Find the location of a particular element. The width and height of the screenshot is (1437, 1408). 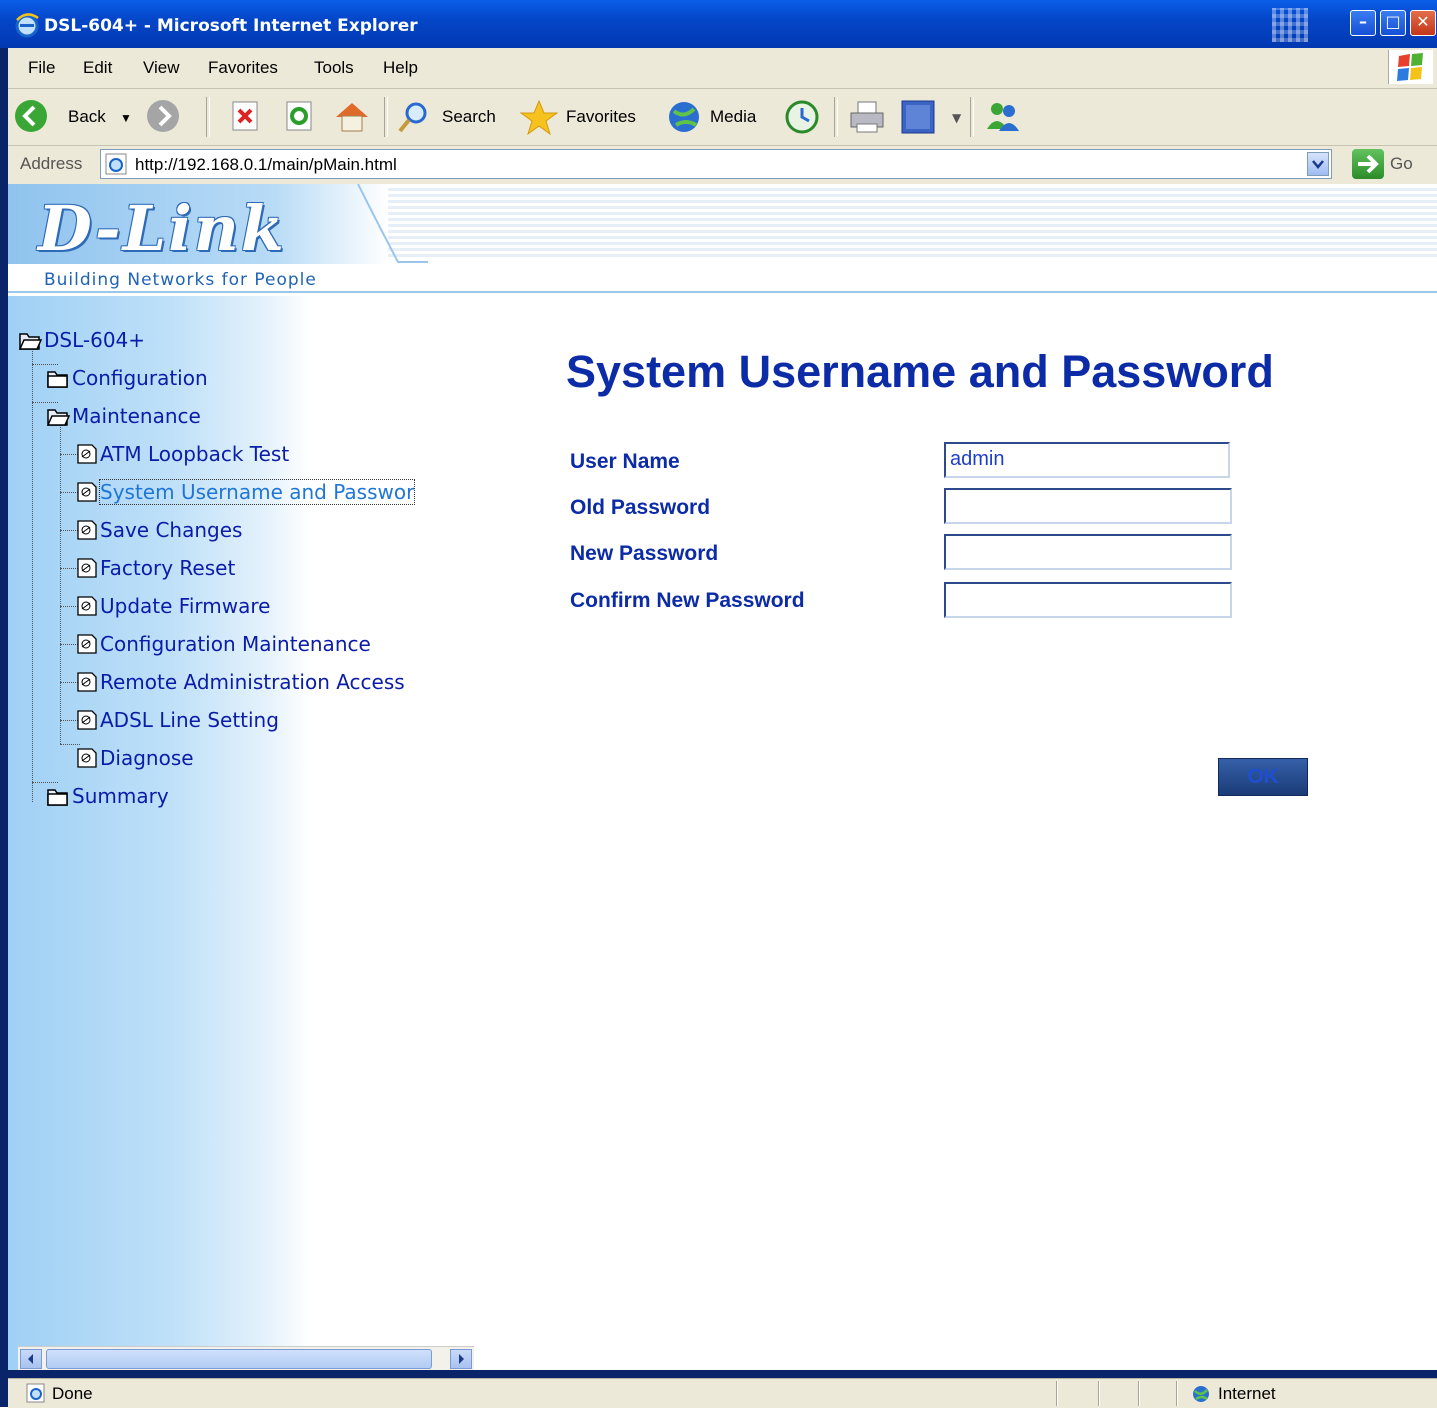

tree-item-remote-administration-access: Remote Administration Access is located at coordinates (239, 682).